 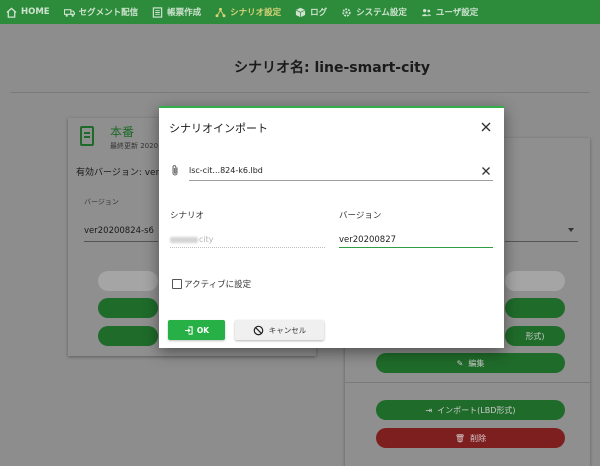 I want to click on close-icon, so click(x=486, y=127).